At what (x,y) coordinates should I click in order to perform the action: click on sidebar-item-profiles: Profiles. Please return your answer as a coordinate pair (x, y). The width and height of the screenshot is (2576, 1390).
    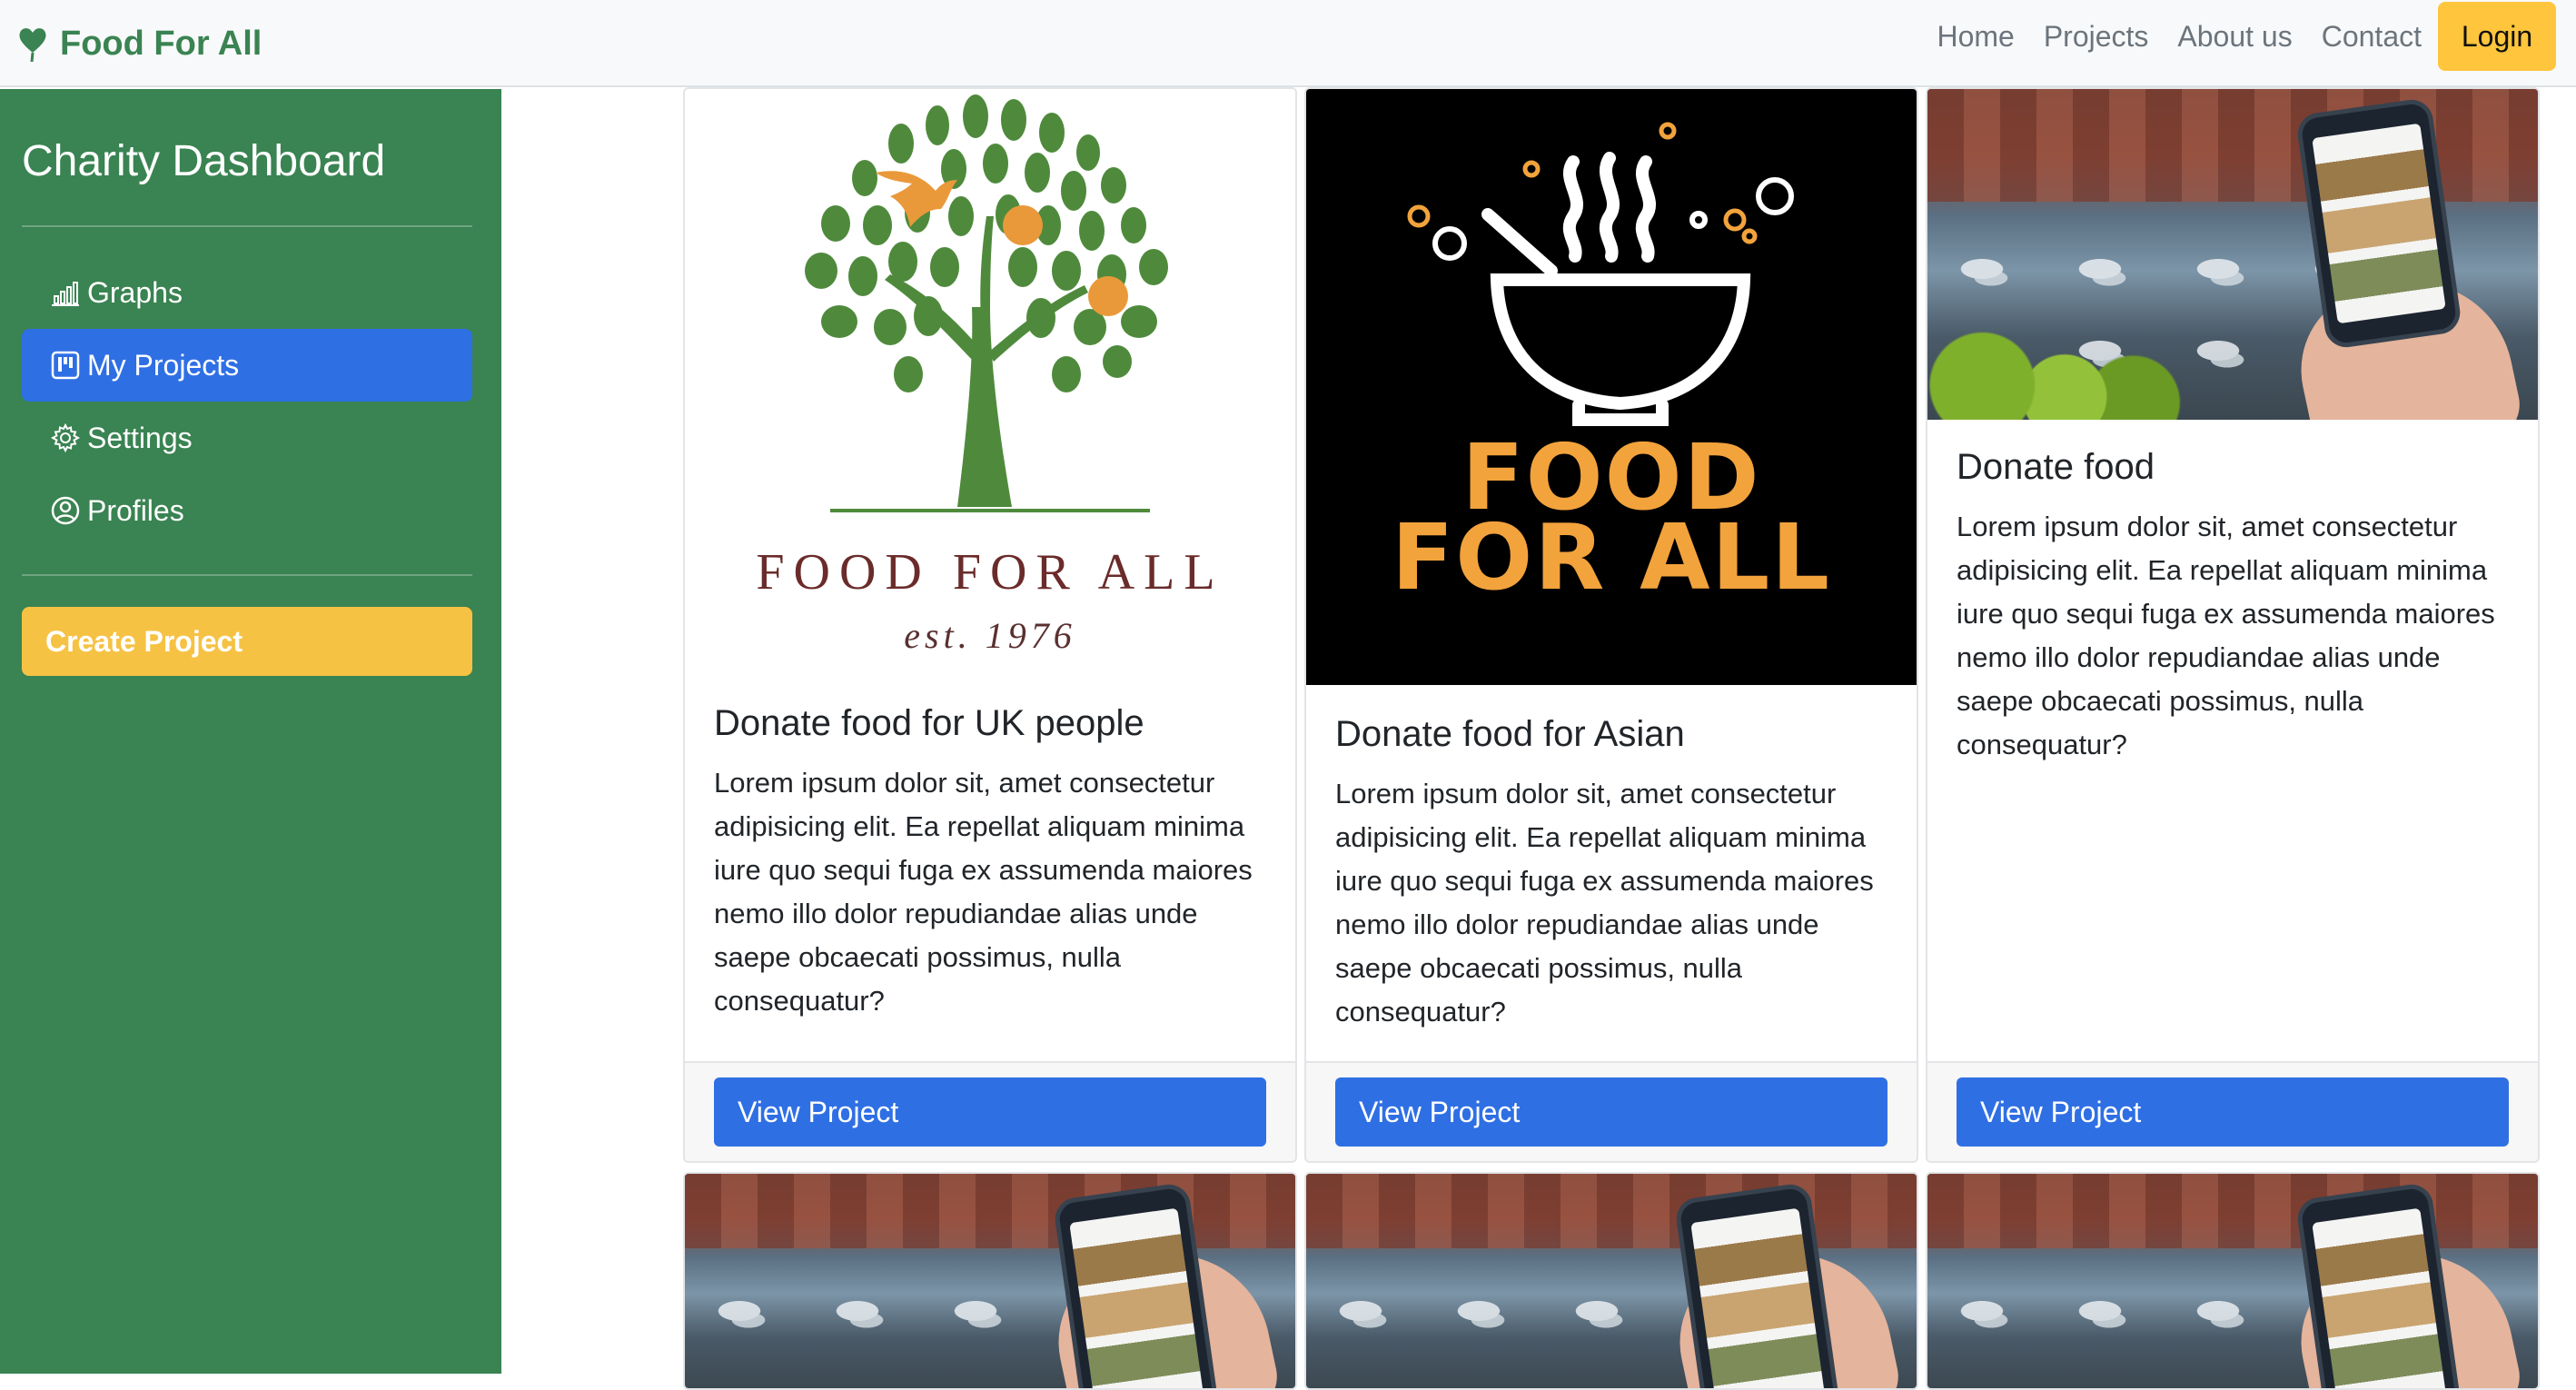
    Looking at the image, I should click on (247, 510).